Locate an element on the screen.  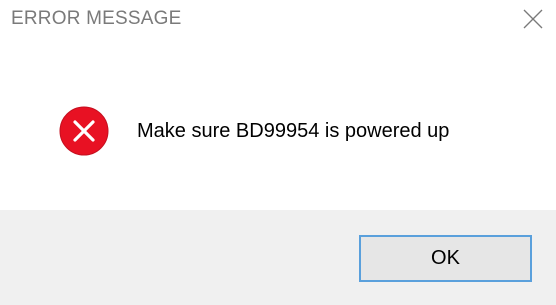
message-row: Make sure BD99954 is powered up is located at coordinates (254, 131).